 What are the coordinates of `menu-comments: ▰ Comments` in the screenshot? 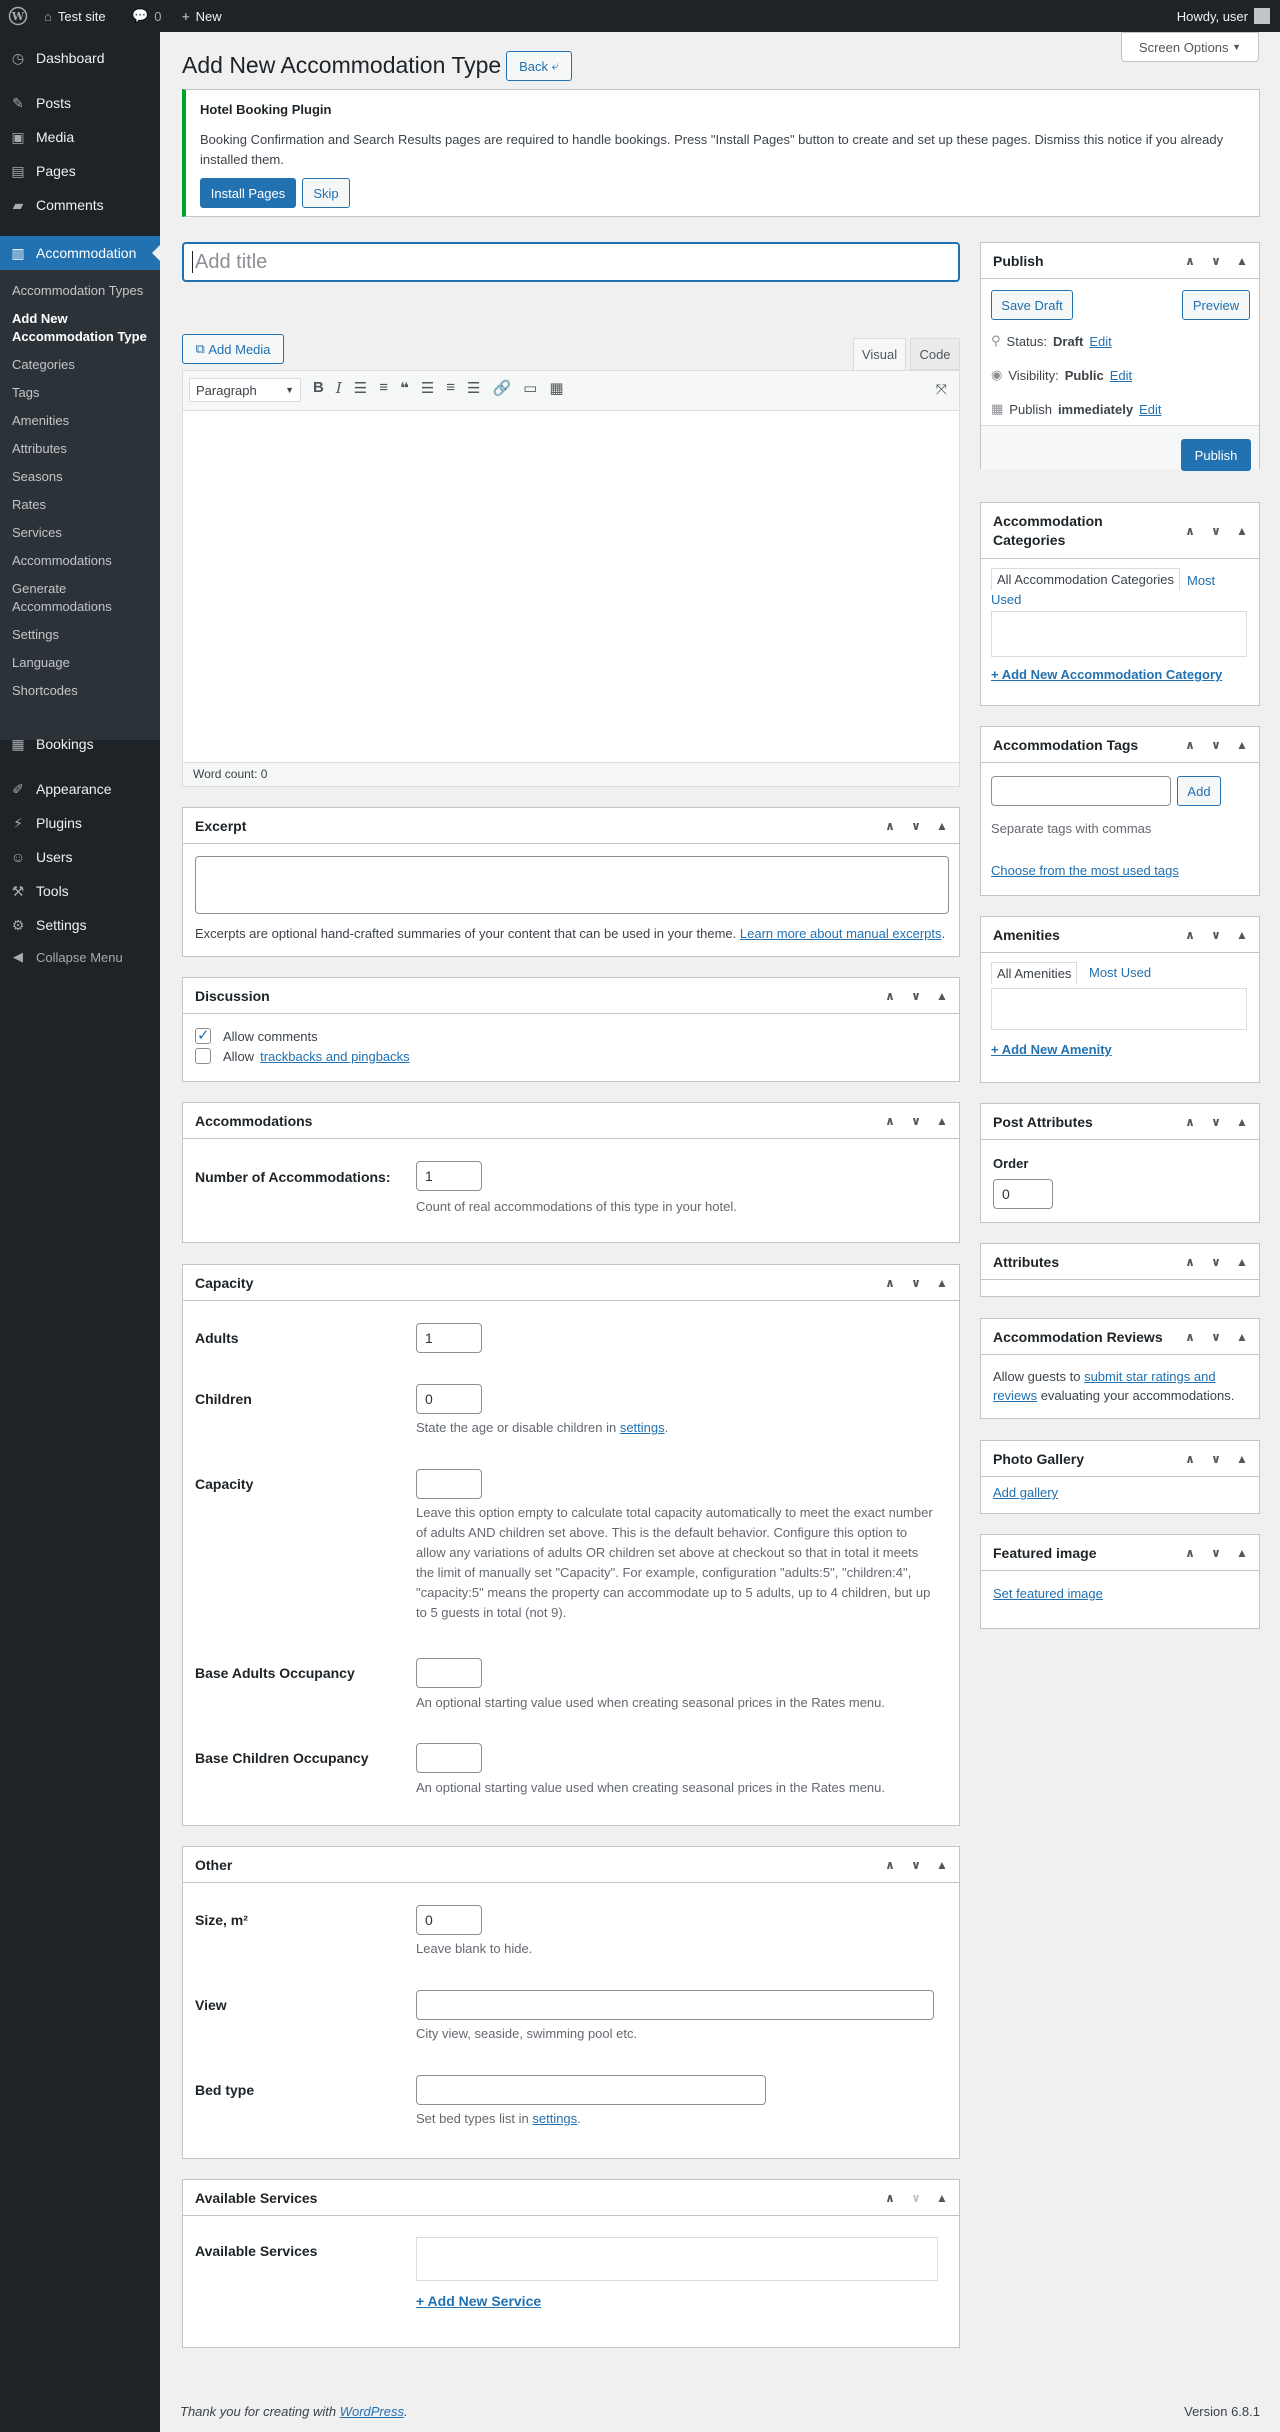 It's located at (80, 205).